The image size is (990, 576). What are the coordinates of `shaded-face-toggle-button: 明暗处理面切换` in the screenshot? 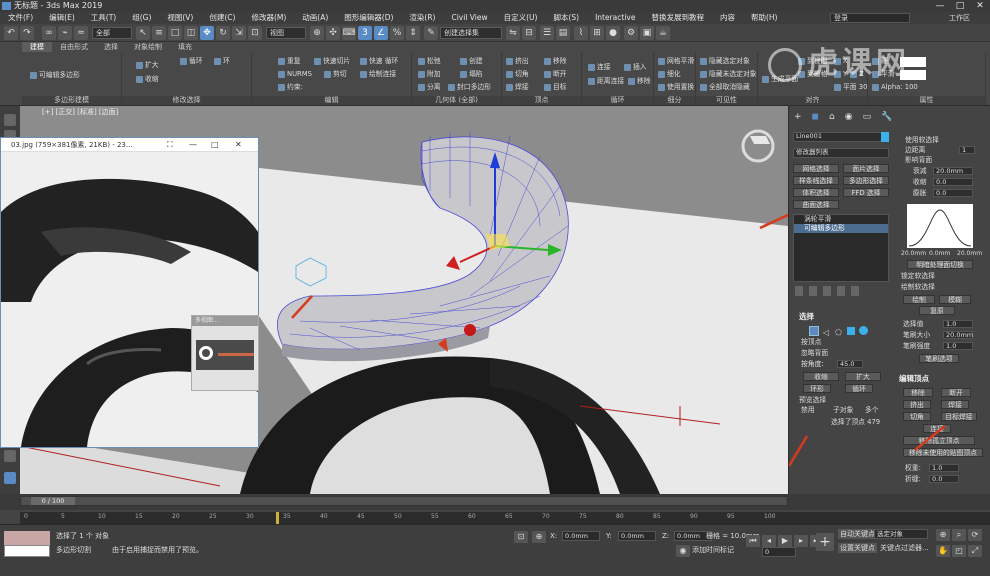 It's located at (940, 264).